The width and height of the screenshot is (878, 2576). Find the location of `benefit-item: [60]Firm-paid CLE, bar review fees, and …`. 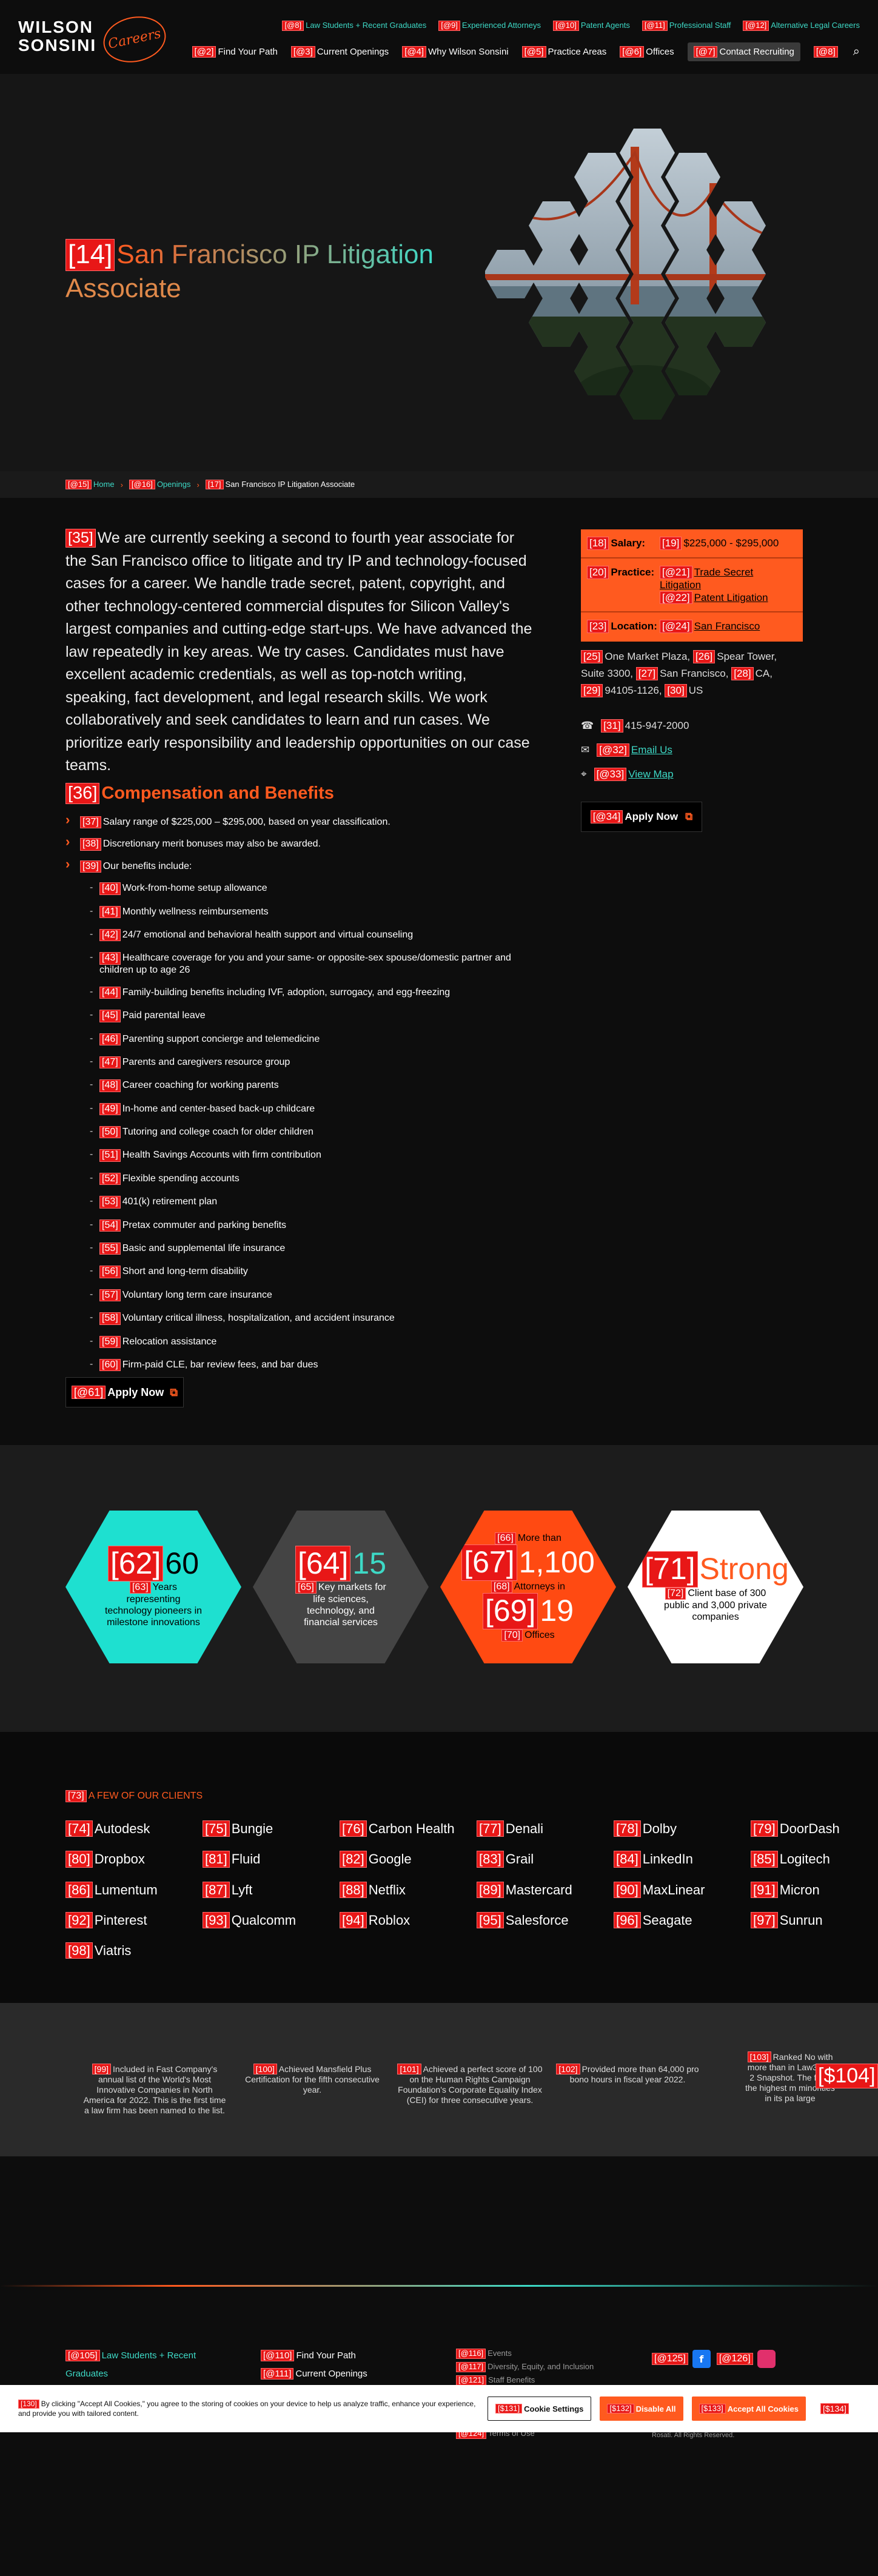

benefit-item: [60]Firm-paid CLE, bar review fees, and … is located at coordinates (314, 1365).